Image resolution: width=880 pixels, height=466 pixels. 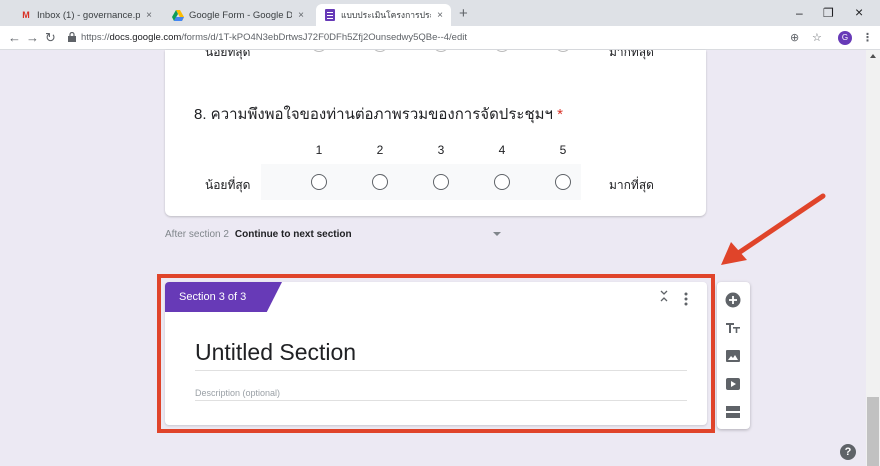 What do you see at coordinates (733, 384) in the screenshot?
I see `add-video-icon` at bounding box center [733, 384].